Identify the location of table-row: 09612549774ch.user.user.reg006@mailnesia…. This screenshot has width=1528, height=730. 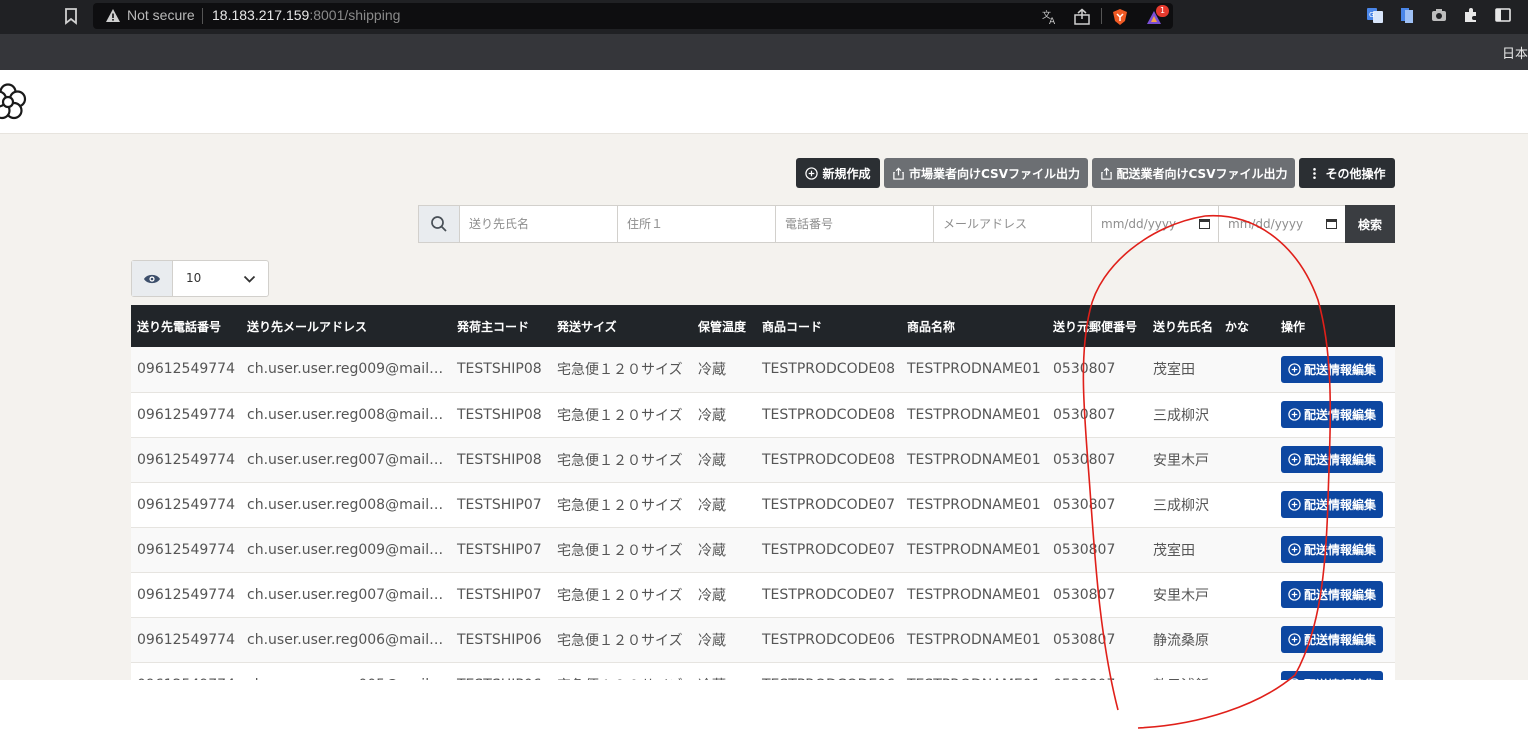
(763, 640).